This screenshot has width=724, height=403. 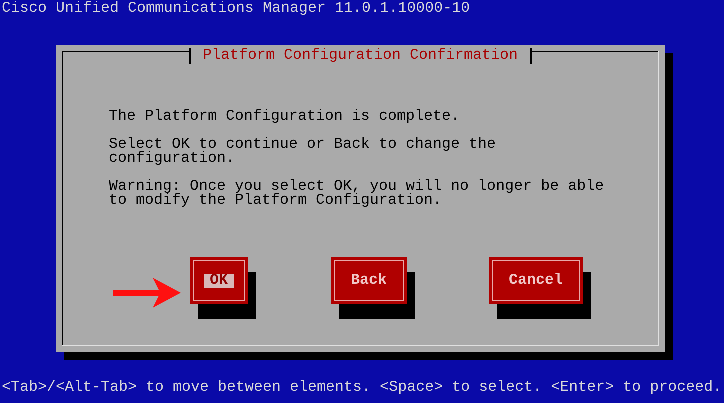 What do you see at coordinates (236, 9) in the screenshot?
I see `window-title: Cisco Unified Communications Manager 11.0.1.10000-10` at bounding box center [236, 9].